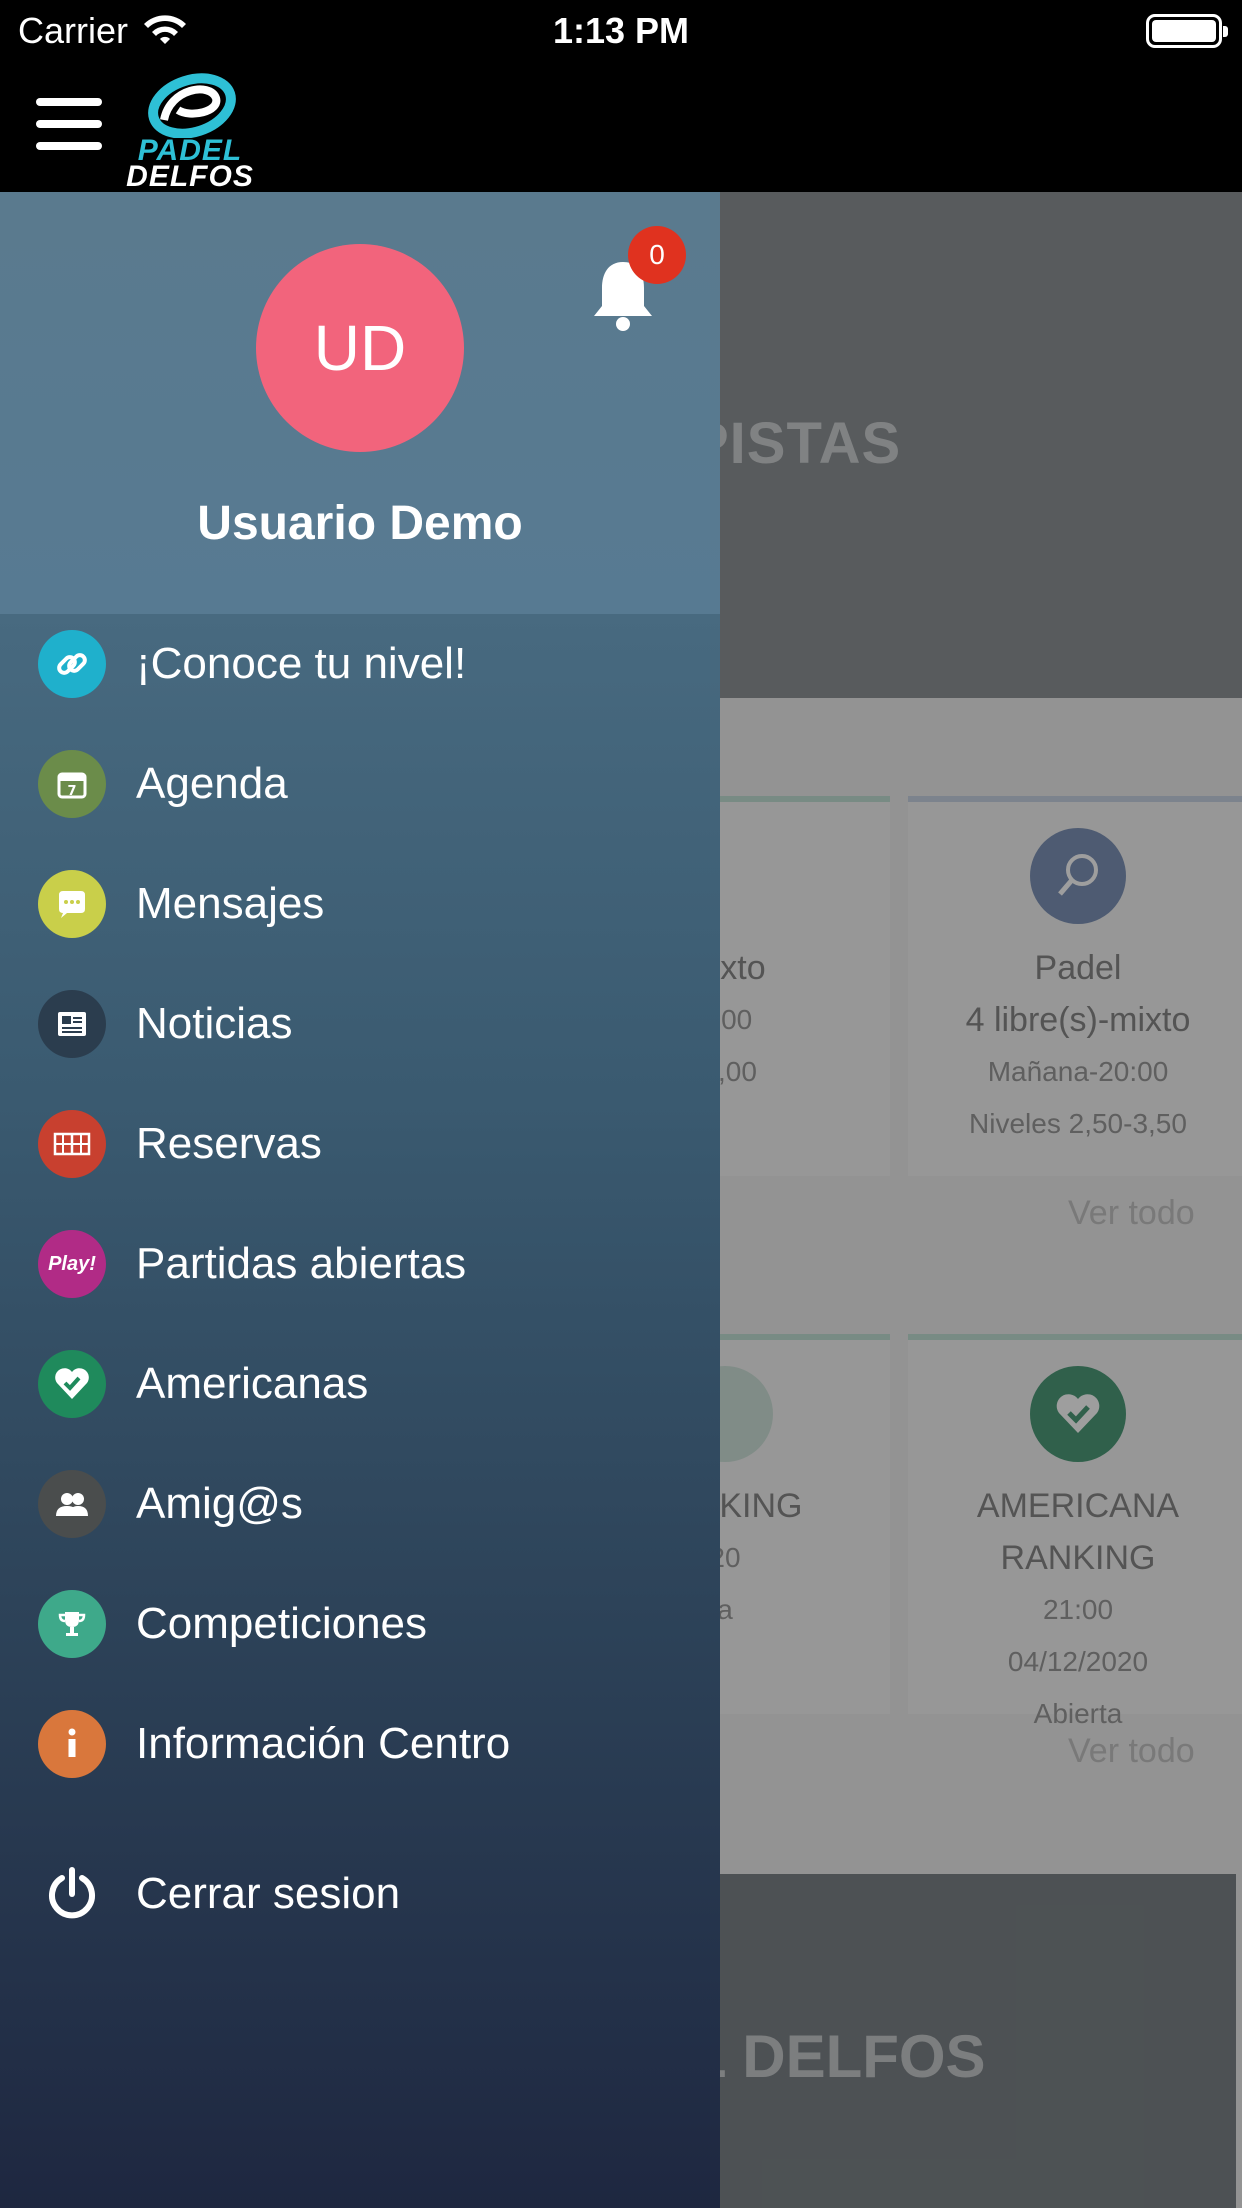  I want to click on play-icon-text: Play!, so click(72, 1263).